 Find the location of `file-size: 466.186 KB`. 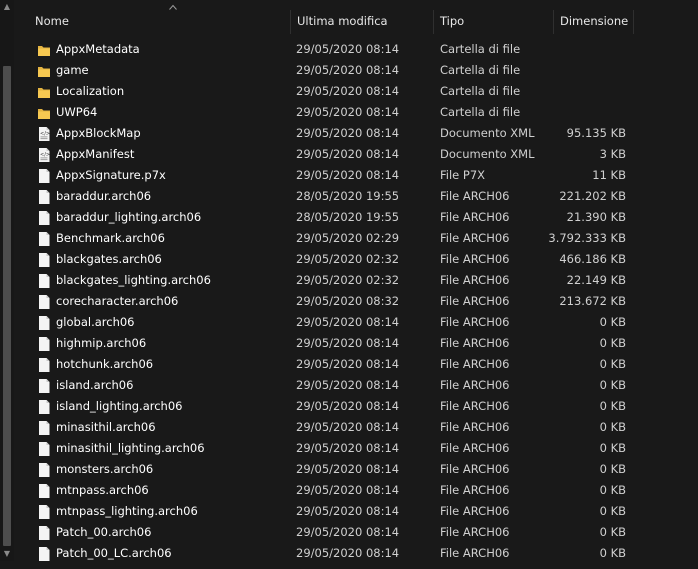

file-size: 466.186 KB is located at coordinates (592, 259).